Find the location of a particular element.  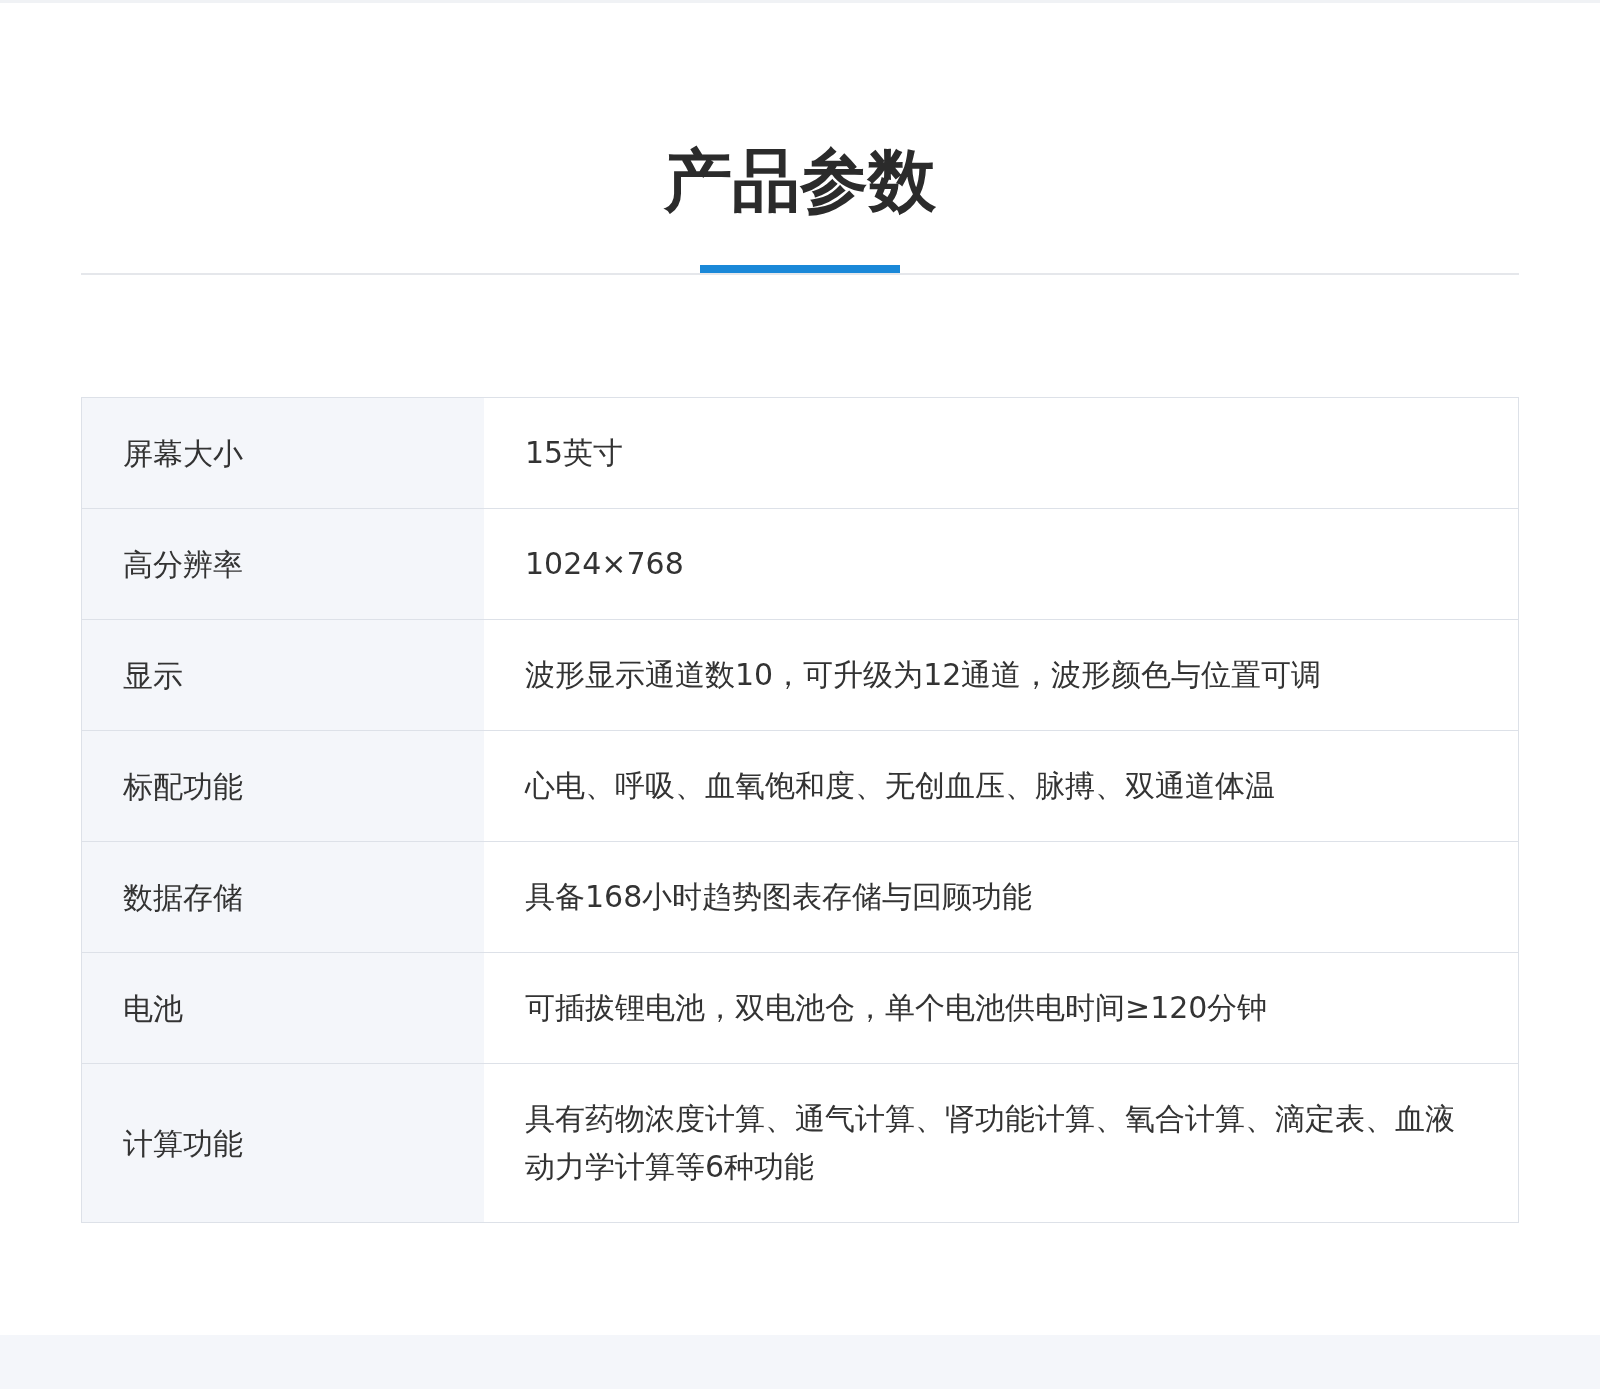

spec-label: 电池 is located at coordinates (153, 1008).